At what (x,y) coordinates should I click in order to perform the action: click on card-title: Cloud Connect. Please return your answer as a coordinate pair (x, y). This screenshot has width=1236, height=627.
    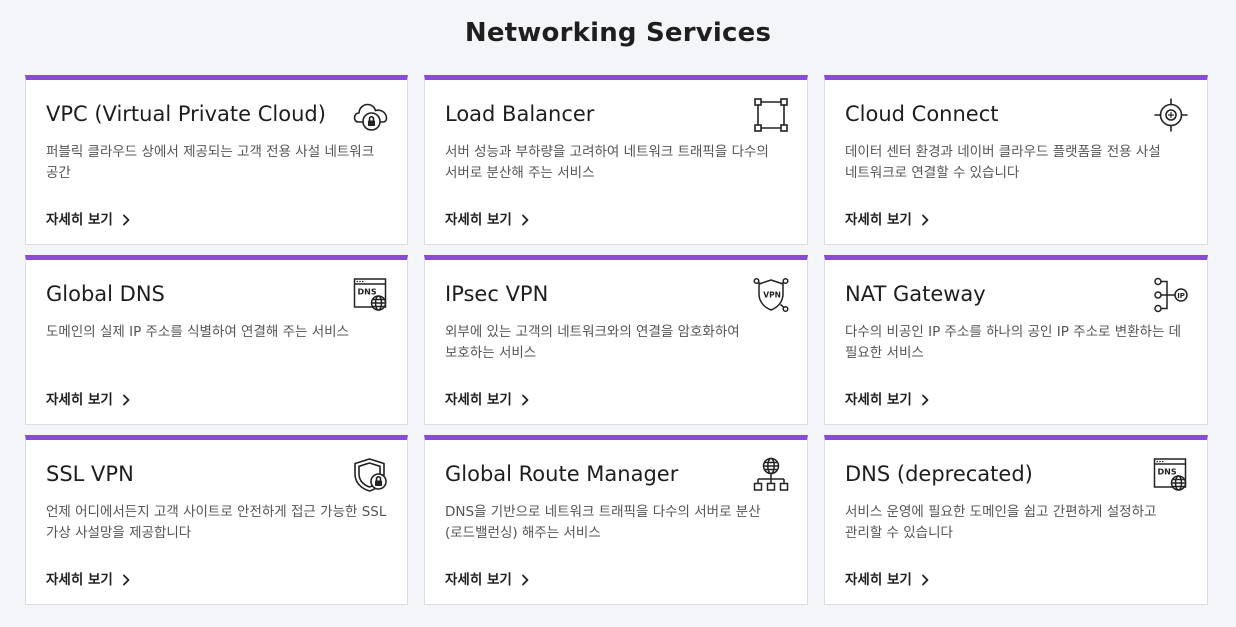
    Looking at the image, I should click on (922, 114).